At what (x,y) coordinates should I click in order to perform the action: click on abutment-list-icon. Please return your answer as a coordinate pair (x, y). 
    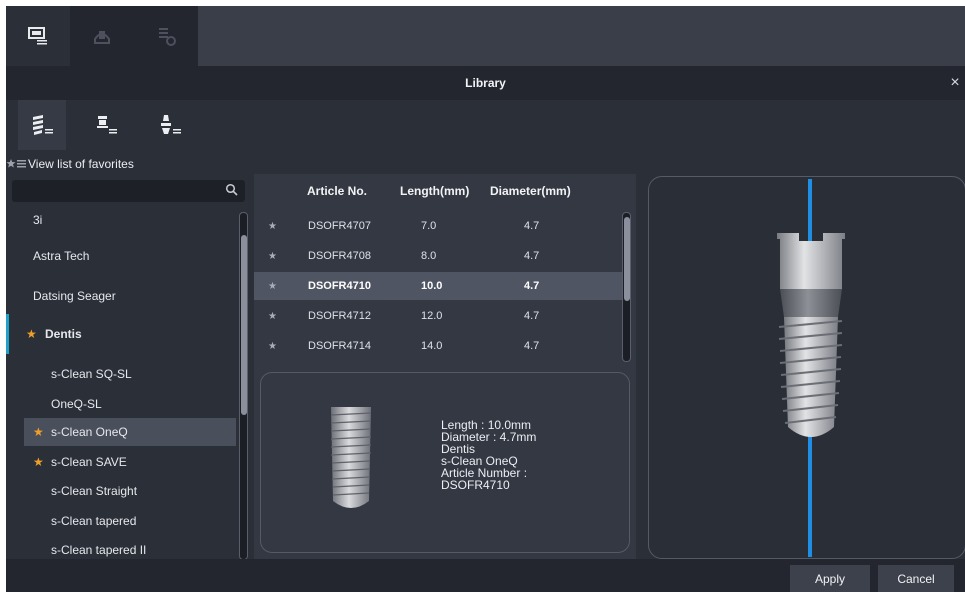
    Looking at the image, I should click on (106, 125).